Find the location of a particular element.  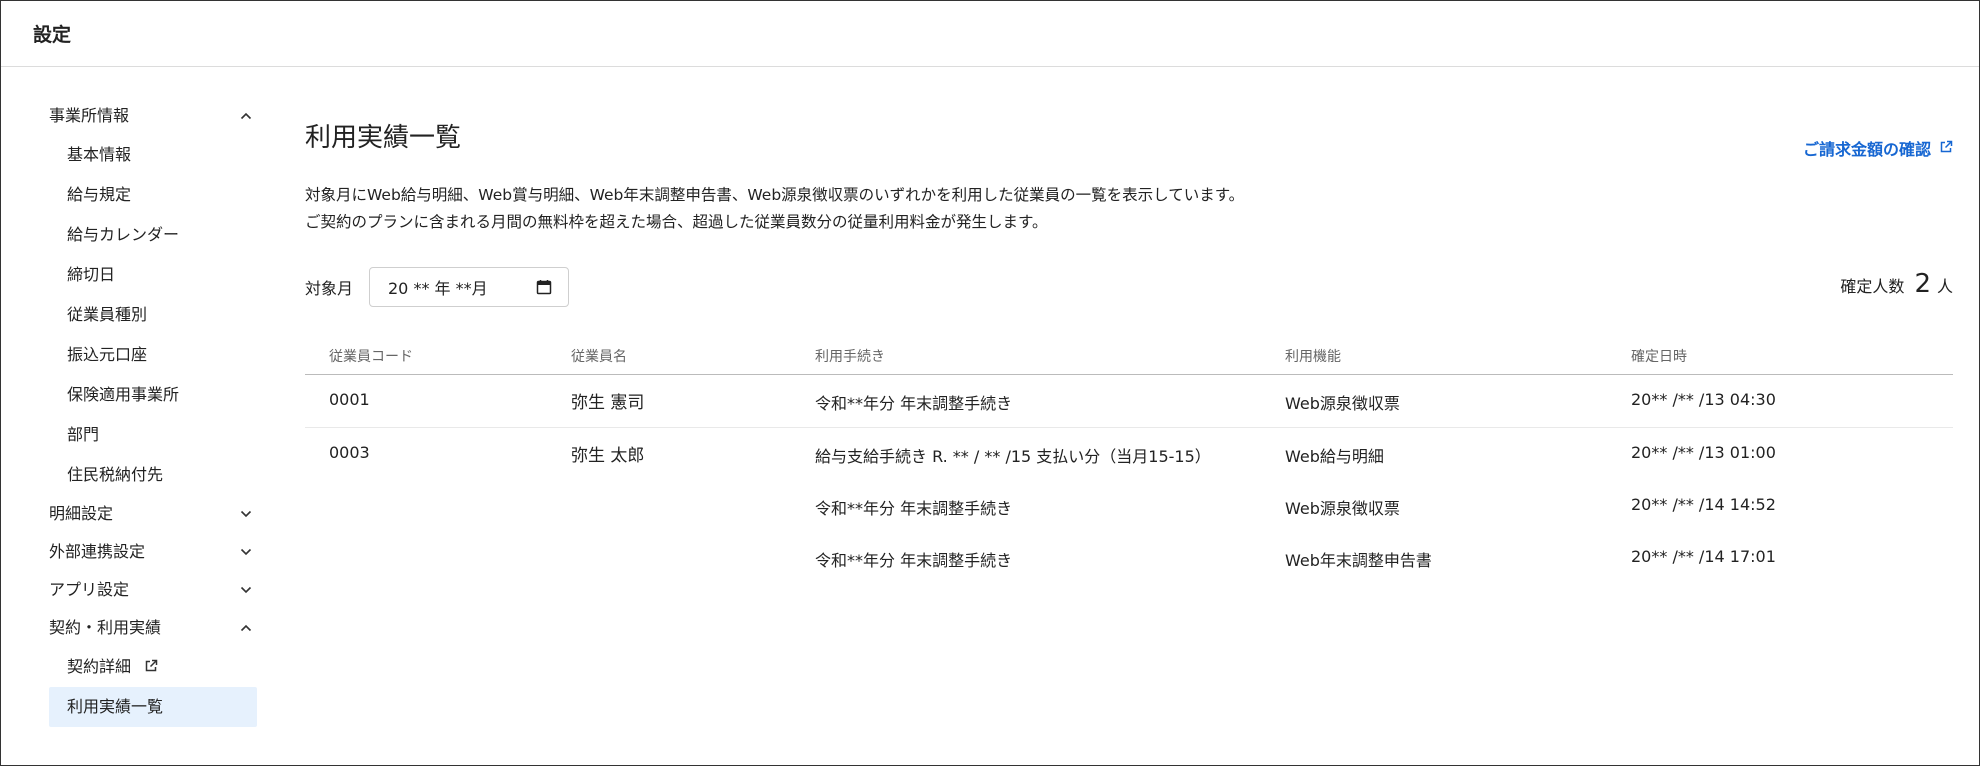

cell-function: Web年末調整申告書 is located at coordinates (1358, 560).